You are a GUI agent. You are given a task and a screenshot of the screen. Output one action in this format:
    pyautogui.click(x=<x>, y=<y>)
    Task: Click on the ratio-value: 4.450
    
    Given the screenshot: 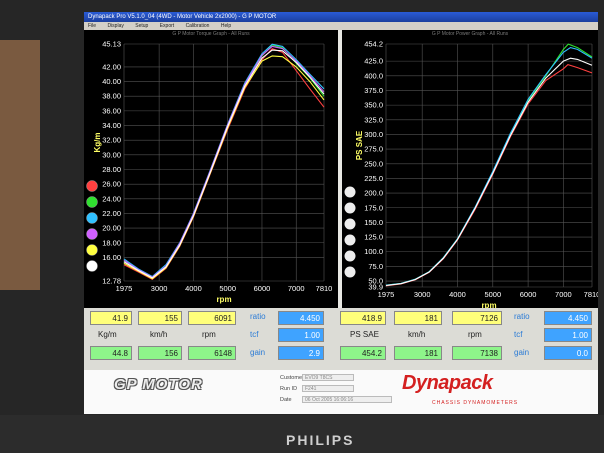 What is the action you would take?
    pyautogui.click(x=301, y=318)
    